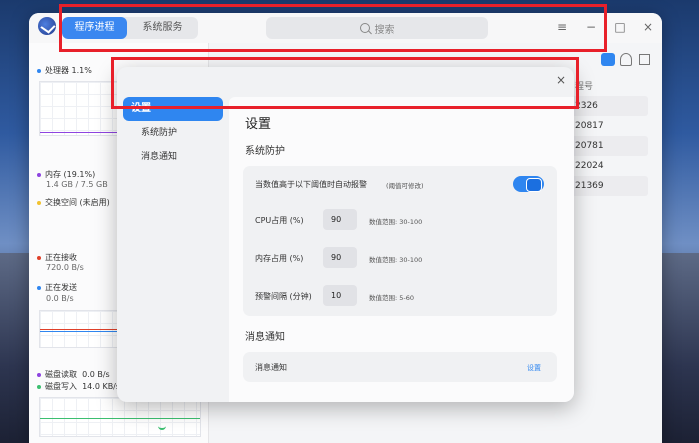 The width and height of the screenshot is (699, 443). Describe the element at coordinates (57, 70) in the screenshot. I see `cpu-label: 处理器` at that location.